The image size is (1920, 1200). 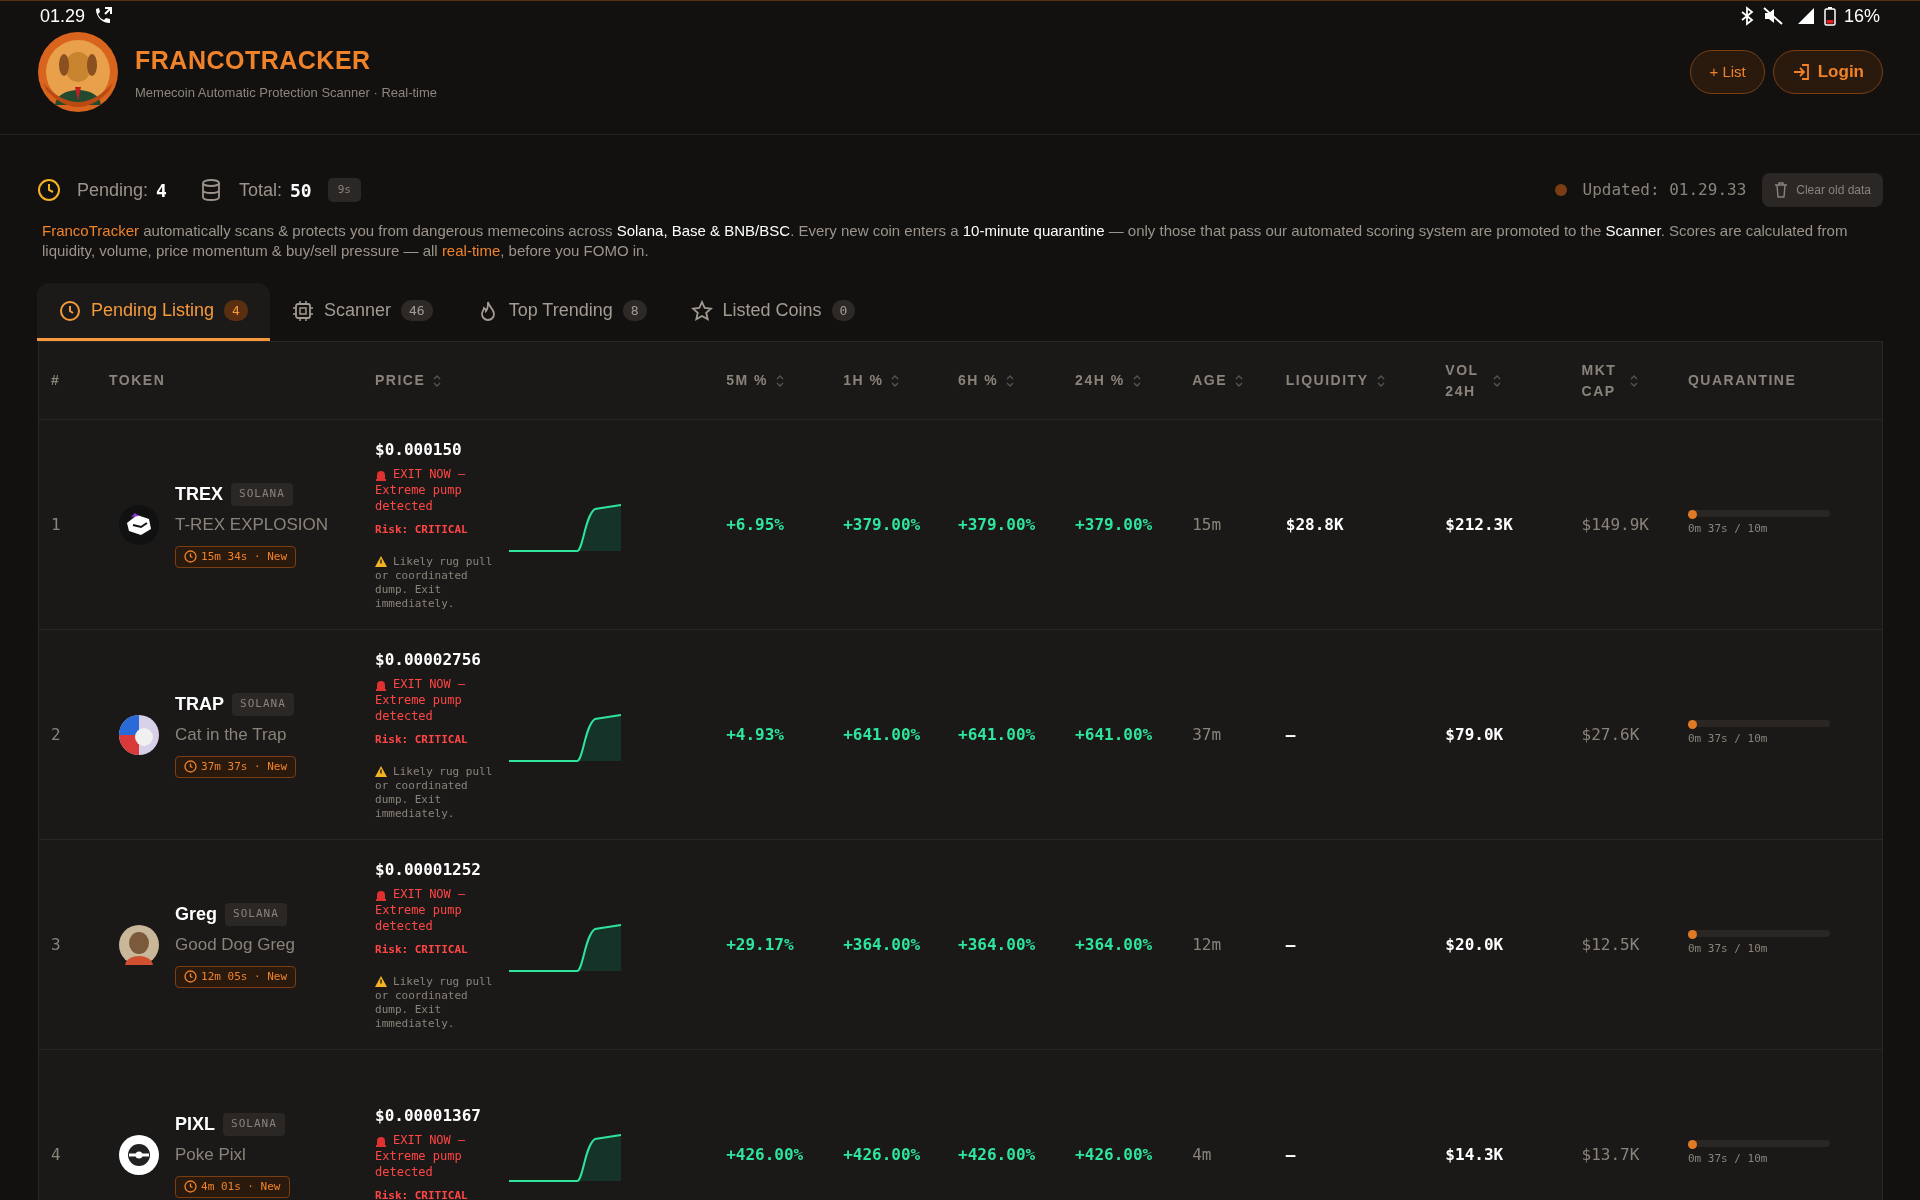 What do you see at coordinates (428, 870) in the screenshot?
I see `token-price: $0.00001252` at bounding box center [428, 870].